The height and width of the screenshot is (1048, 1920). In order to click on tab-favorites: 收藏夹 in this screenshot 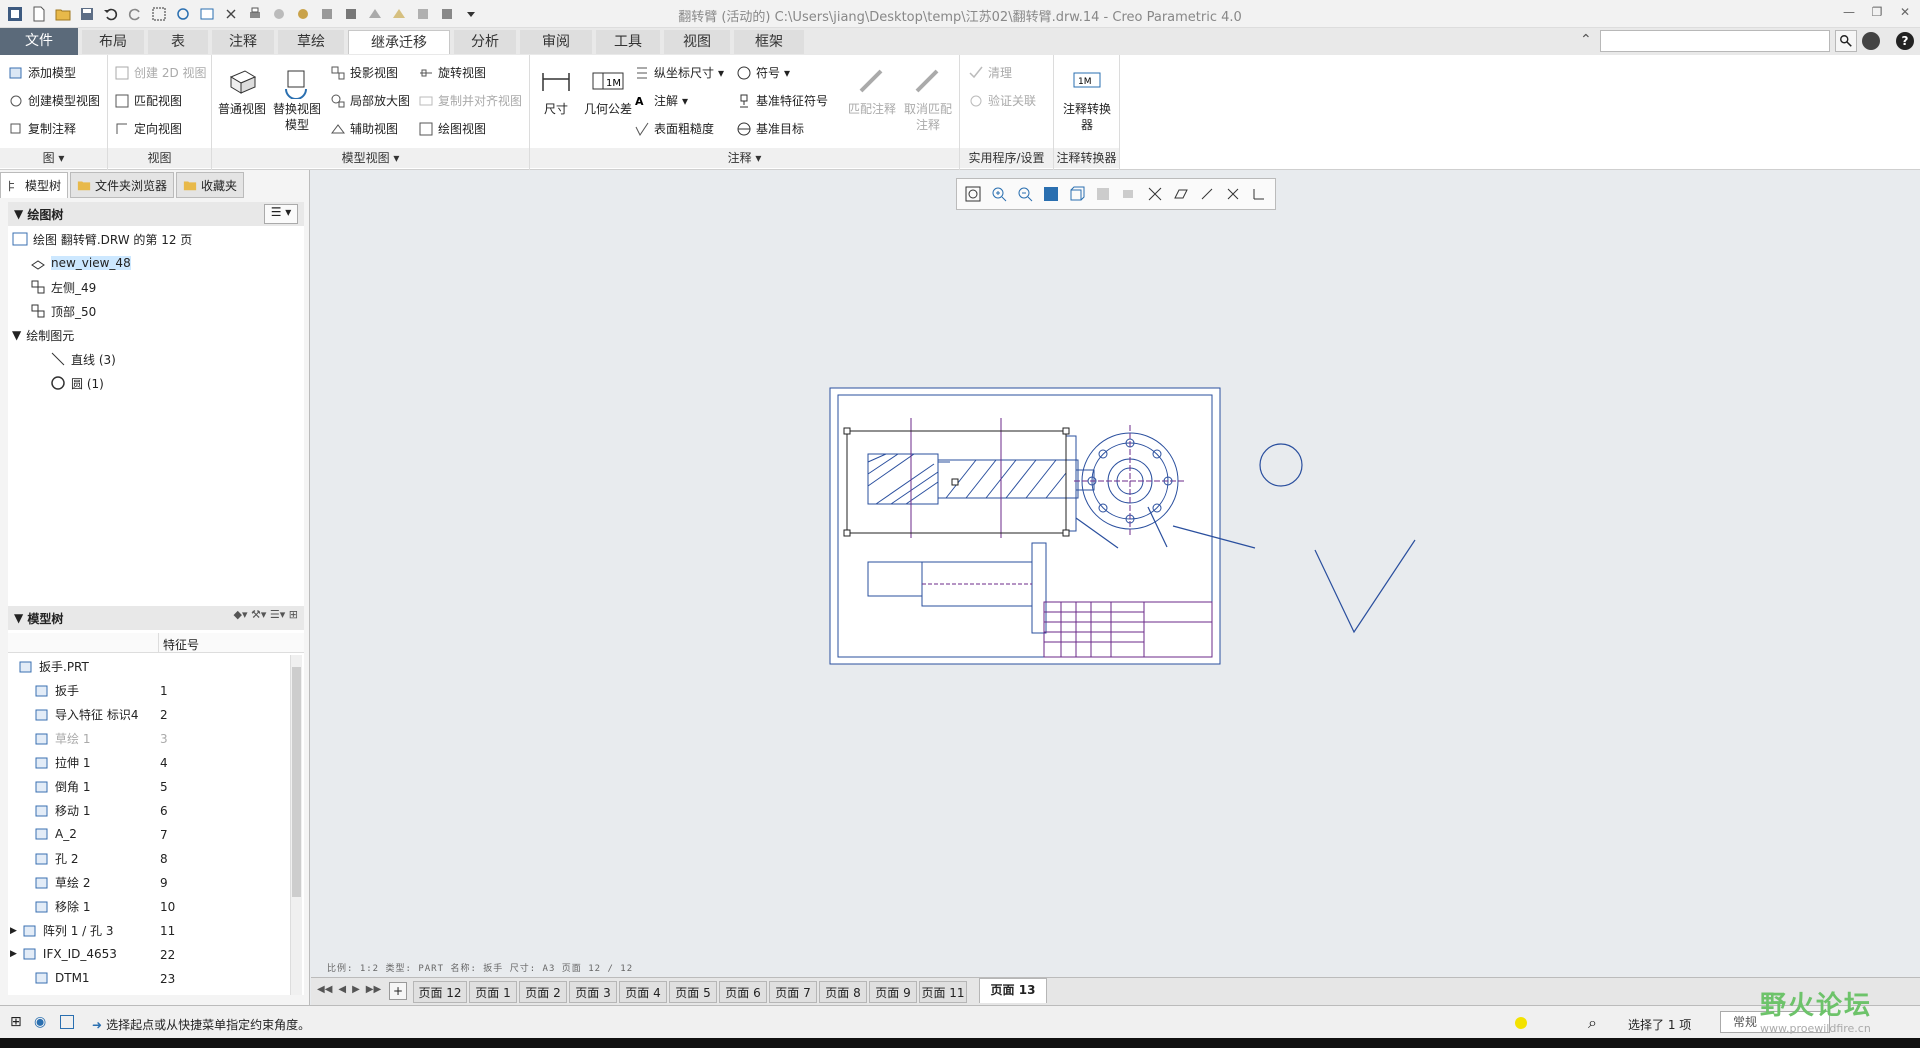, I will do `click(210, 185)`.